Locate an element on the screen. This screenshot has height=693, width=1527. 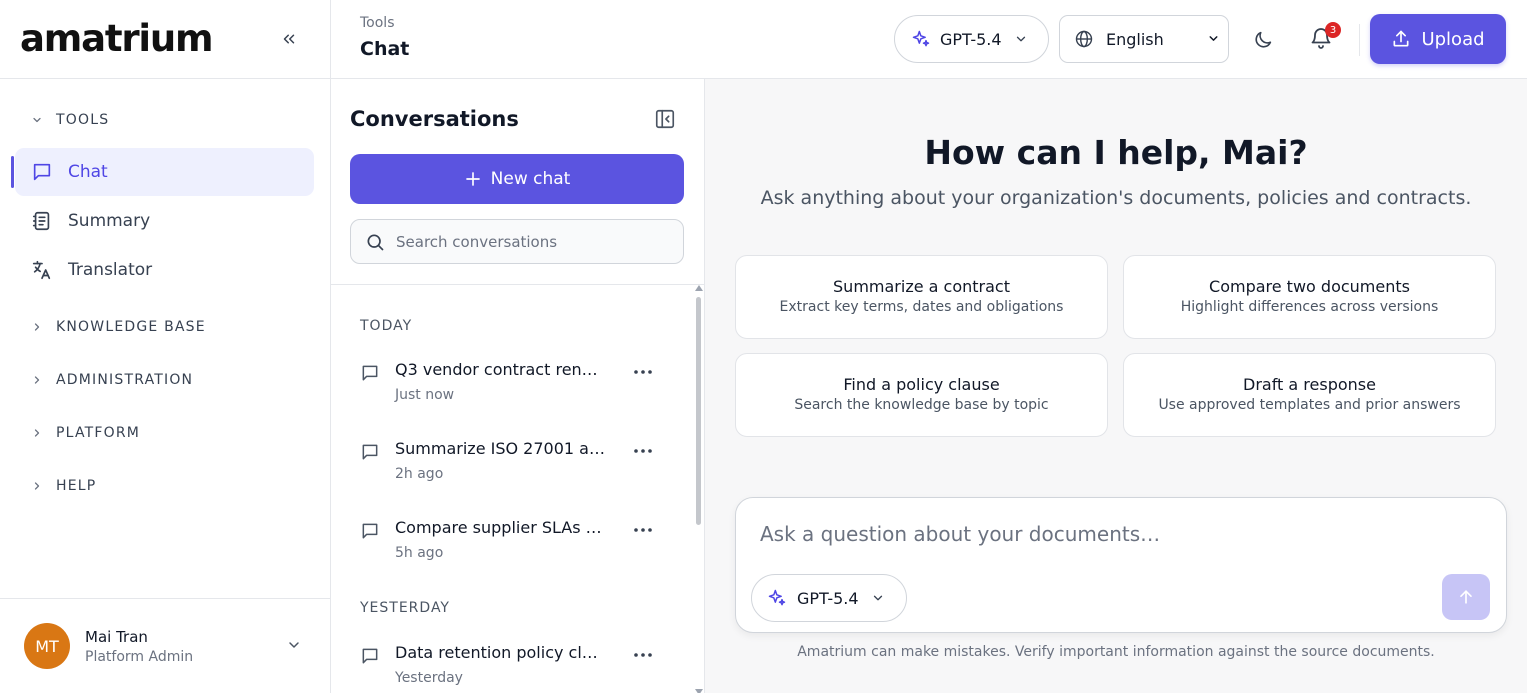
message-input is located at coordinates (1120, 538).